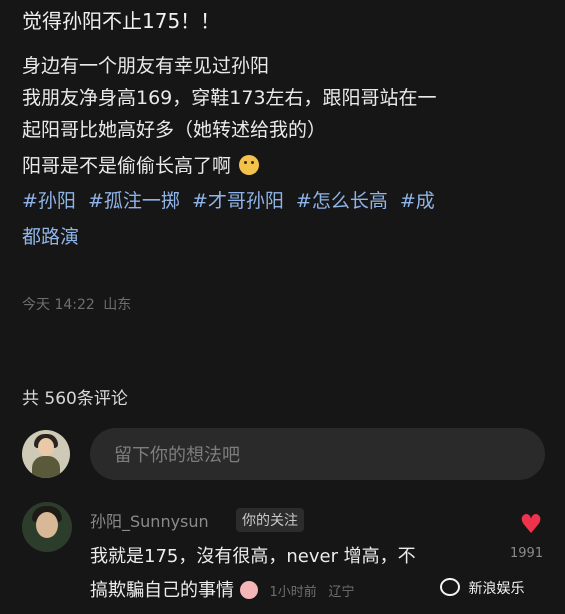 The image size is (565, 614). What do you see at coordinates (317, 454) in the screenshot?
I see `comment-input: 留下你的想法吧` at bounding box center [317, 454].